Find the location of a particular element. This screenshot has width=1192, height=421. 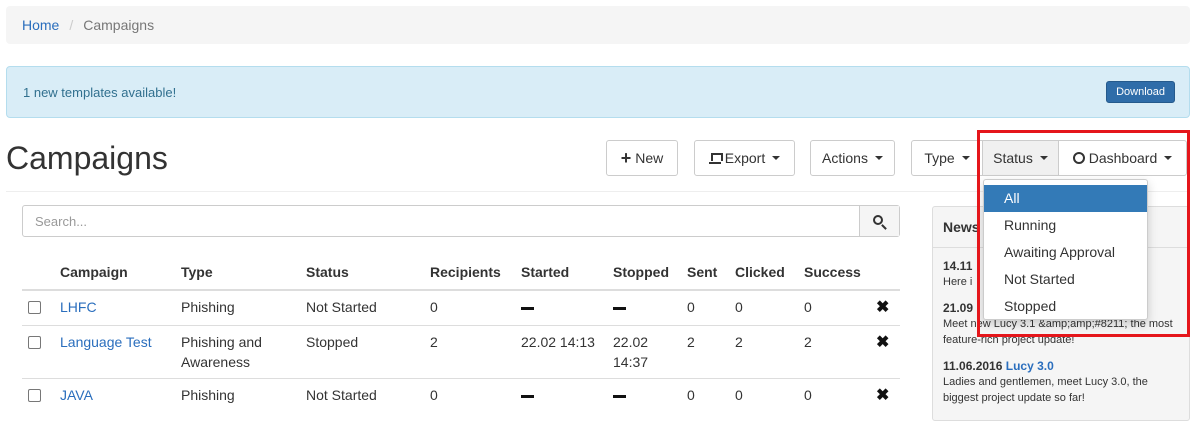

search-bar is located at coordinates (461, 221).